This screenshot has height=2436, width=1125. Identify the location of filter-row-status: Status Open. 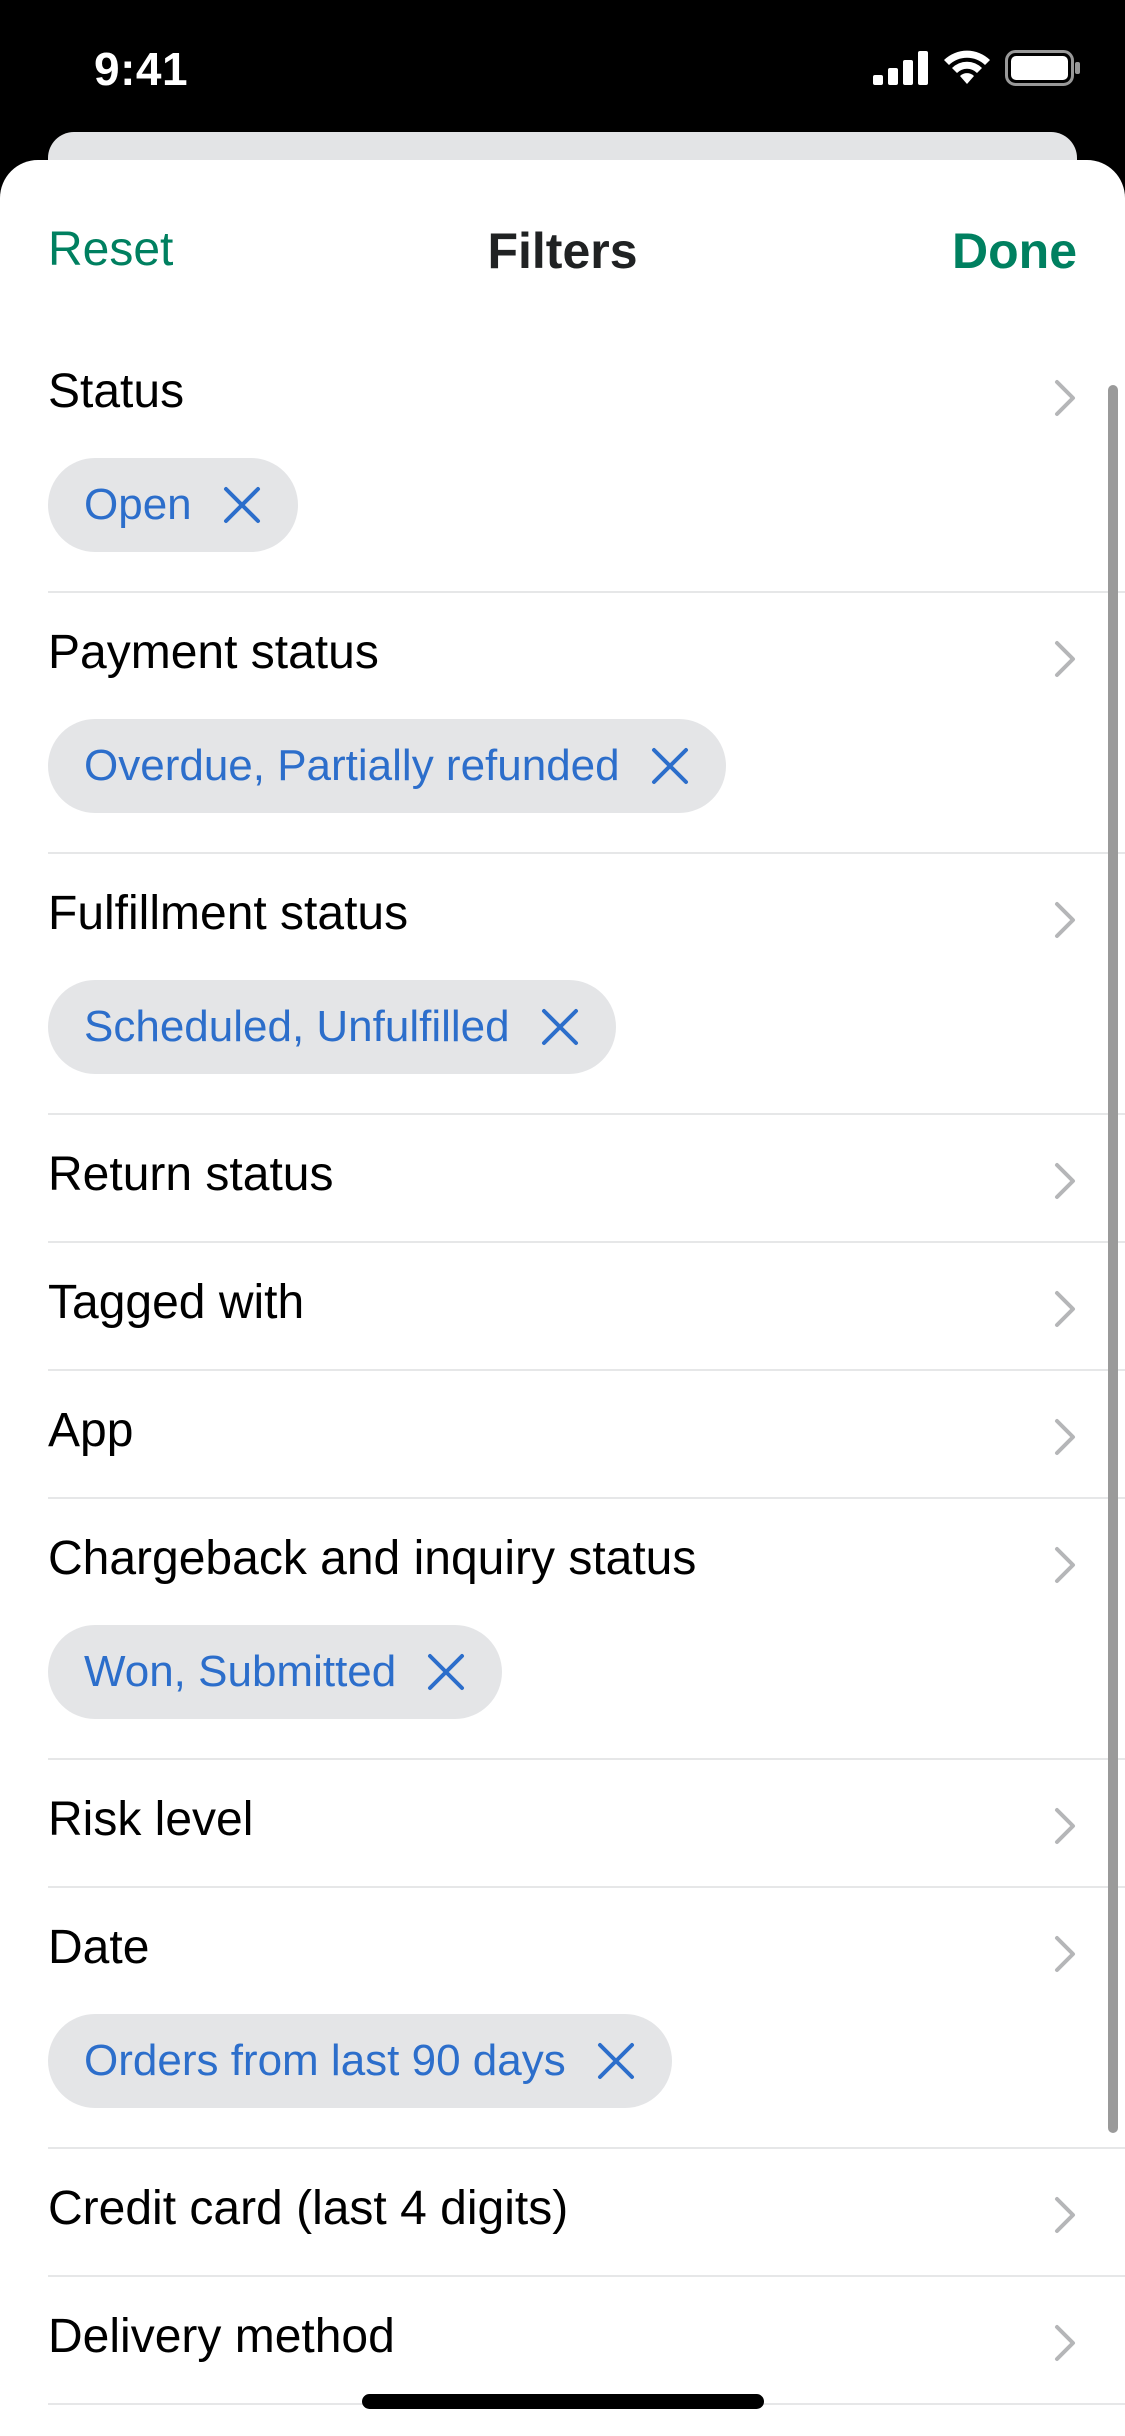
(586, 462).